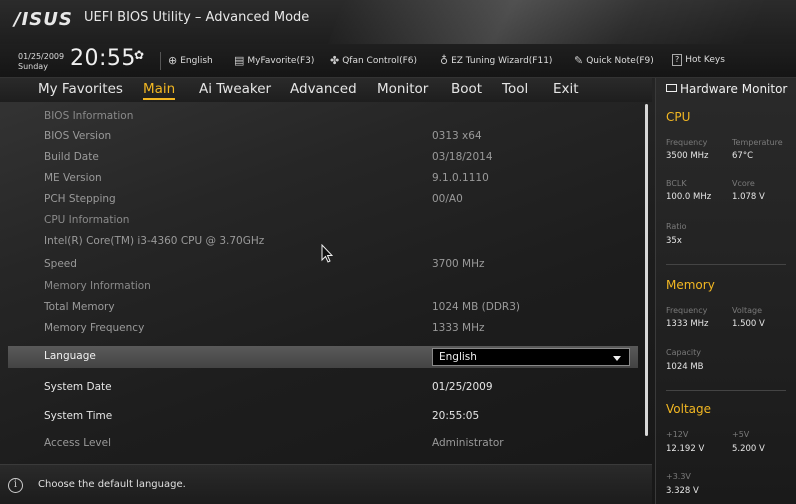 This screenshot has width=796, height=504. What do you see at coordinates (646, 270) in the screenshot?
I see `scrollbar` at bounding box center [646, 270].